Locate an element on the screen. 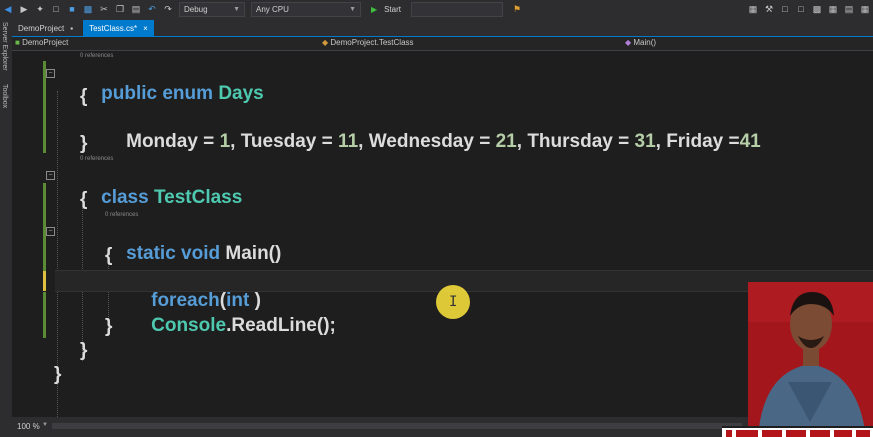 The height and width of the screenshot is (437, 873). save-icon: ■ is located at coordinates (72, 9).